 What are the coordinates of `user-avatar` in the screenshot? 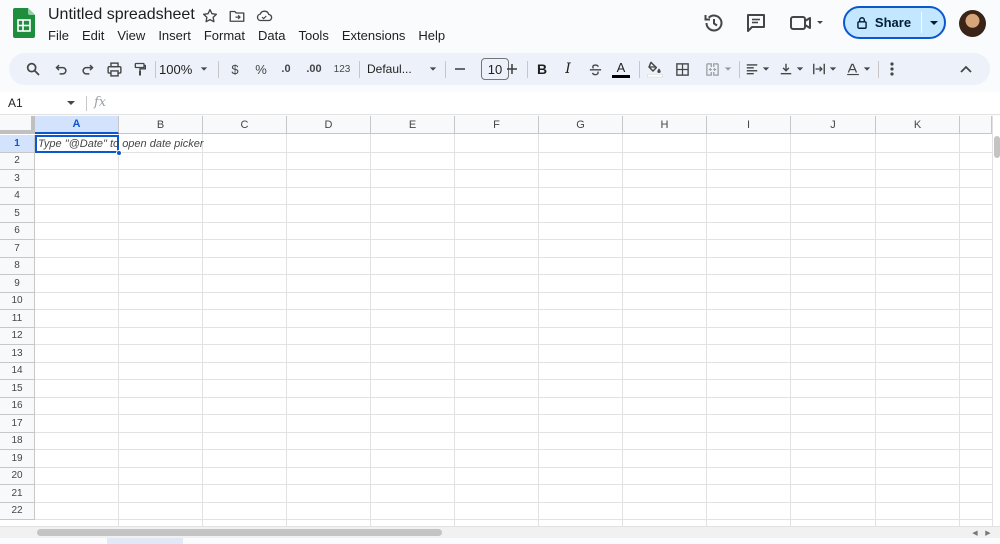 It's located at (972, 23).